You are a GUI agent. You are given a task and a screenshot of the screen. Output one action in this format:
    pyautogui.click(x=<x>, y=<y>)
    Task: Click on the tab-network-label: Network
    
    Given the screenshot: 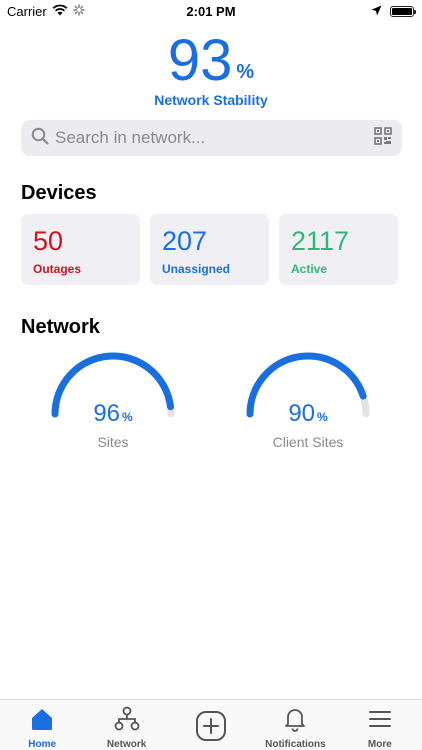 What is the action you would take?
    pyautogui.click(x=126, y=744)
    